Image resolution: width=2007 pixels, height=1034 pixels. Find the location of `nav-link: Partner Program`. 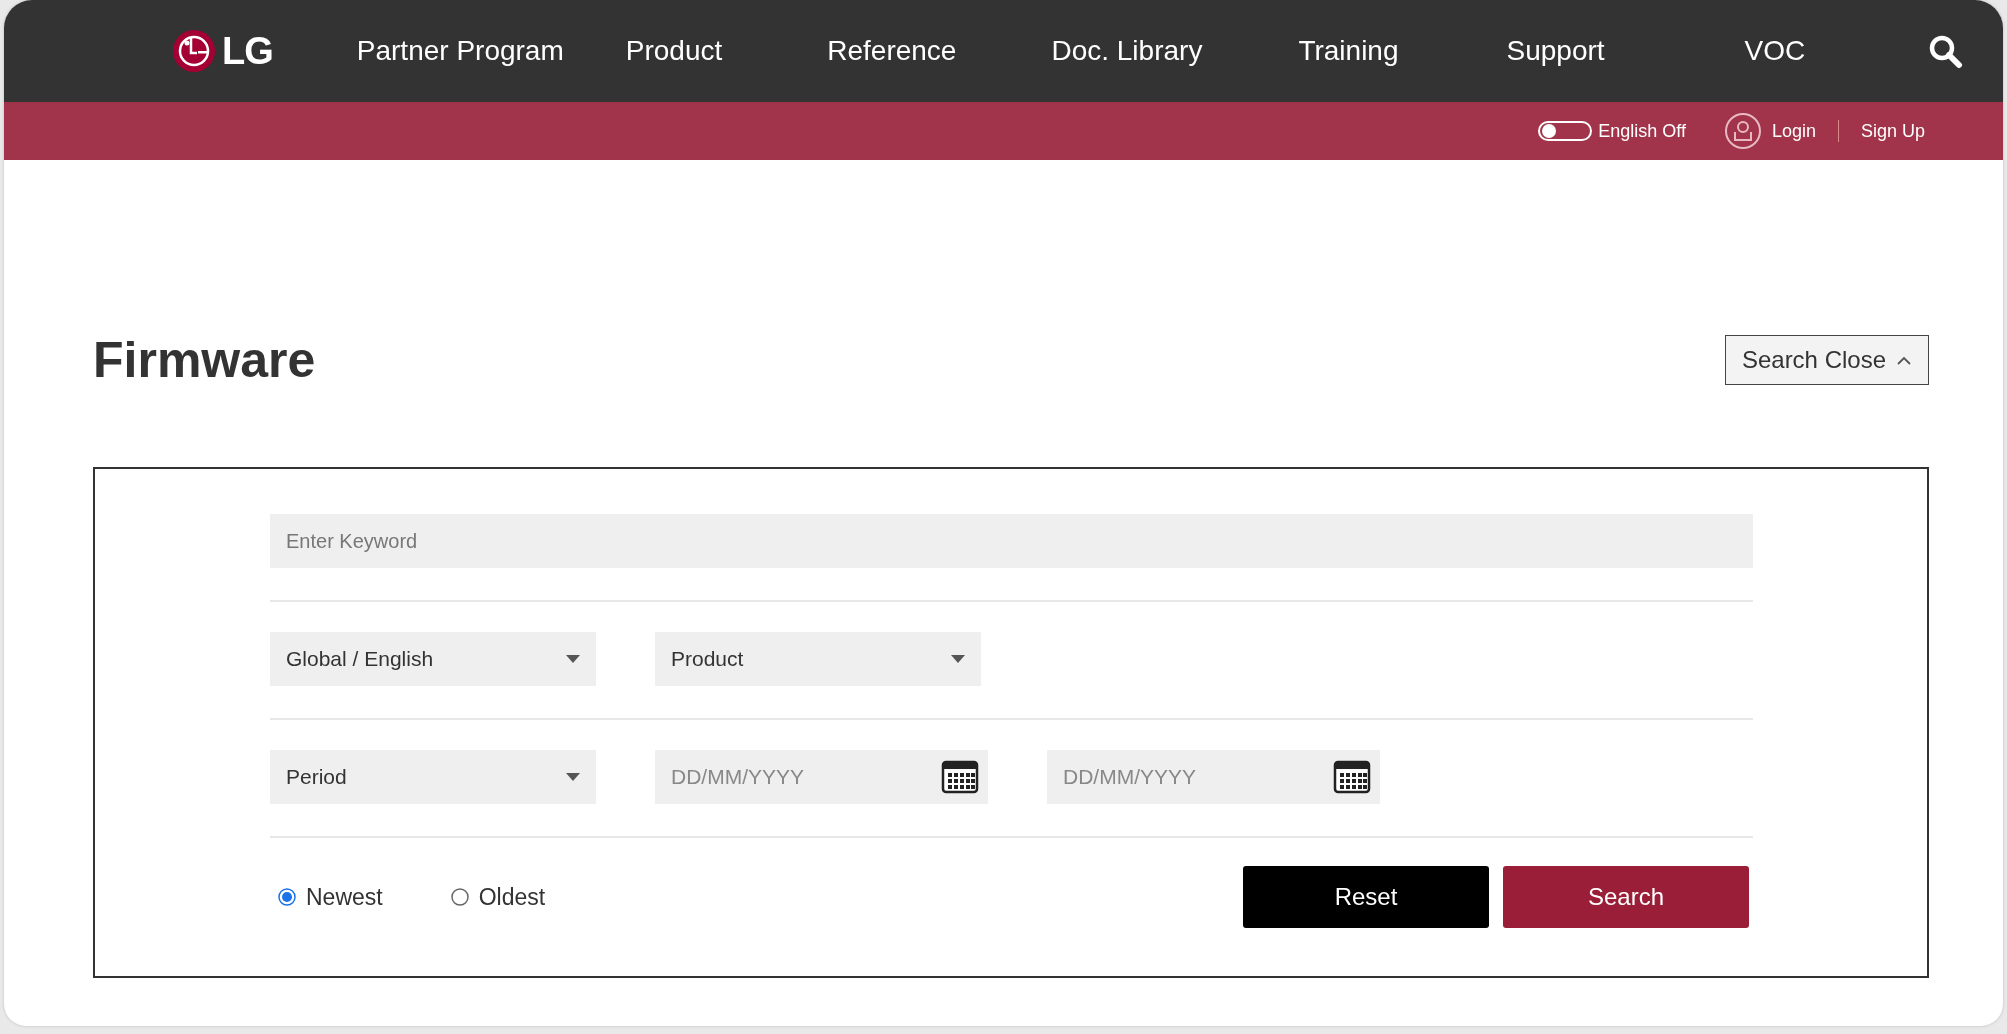

nav-link: Partner Program is located at coordinates (460, 51).